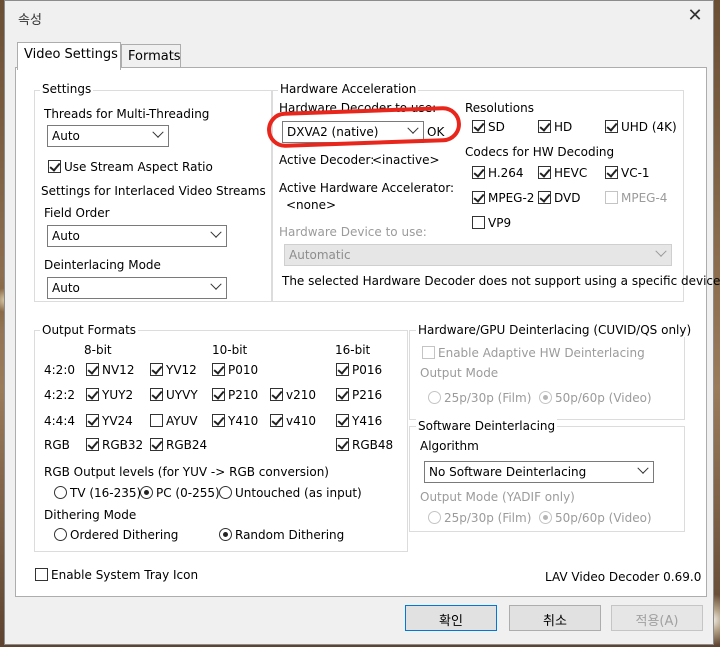 This screenshot has height=647, width=720. What do you see at coordinates (218, 420) in the screenshot?
I see `format-y410-checkbox` at bounding box center [218, 420].